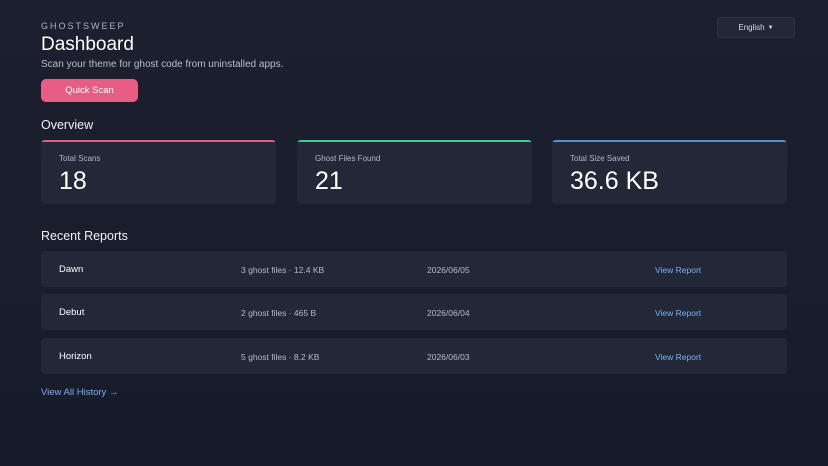 The image size is (828, 466). I want to click on card-value: 18, so click(73, 181).